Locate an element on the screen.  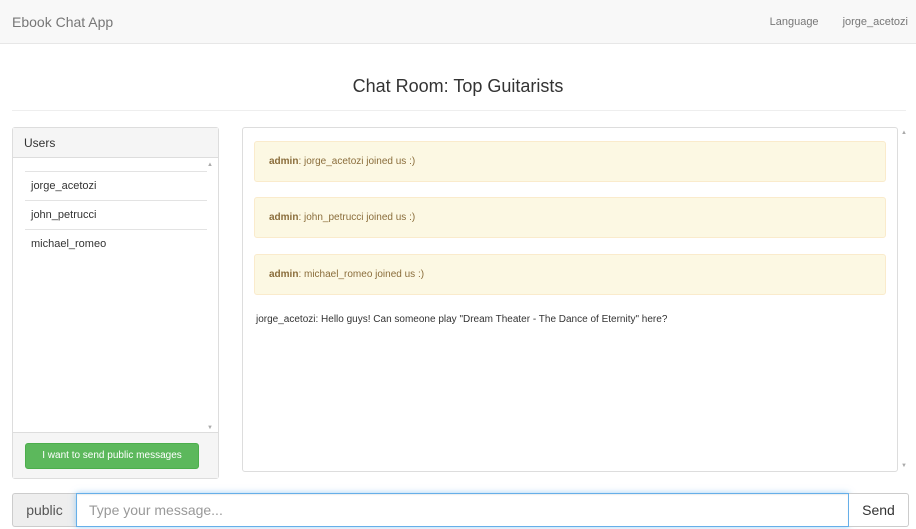
send-public-messages-button: I want to send public messages is located at coordinates (112, 456).